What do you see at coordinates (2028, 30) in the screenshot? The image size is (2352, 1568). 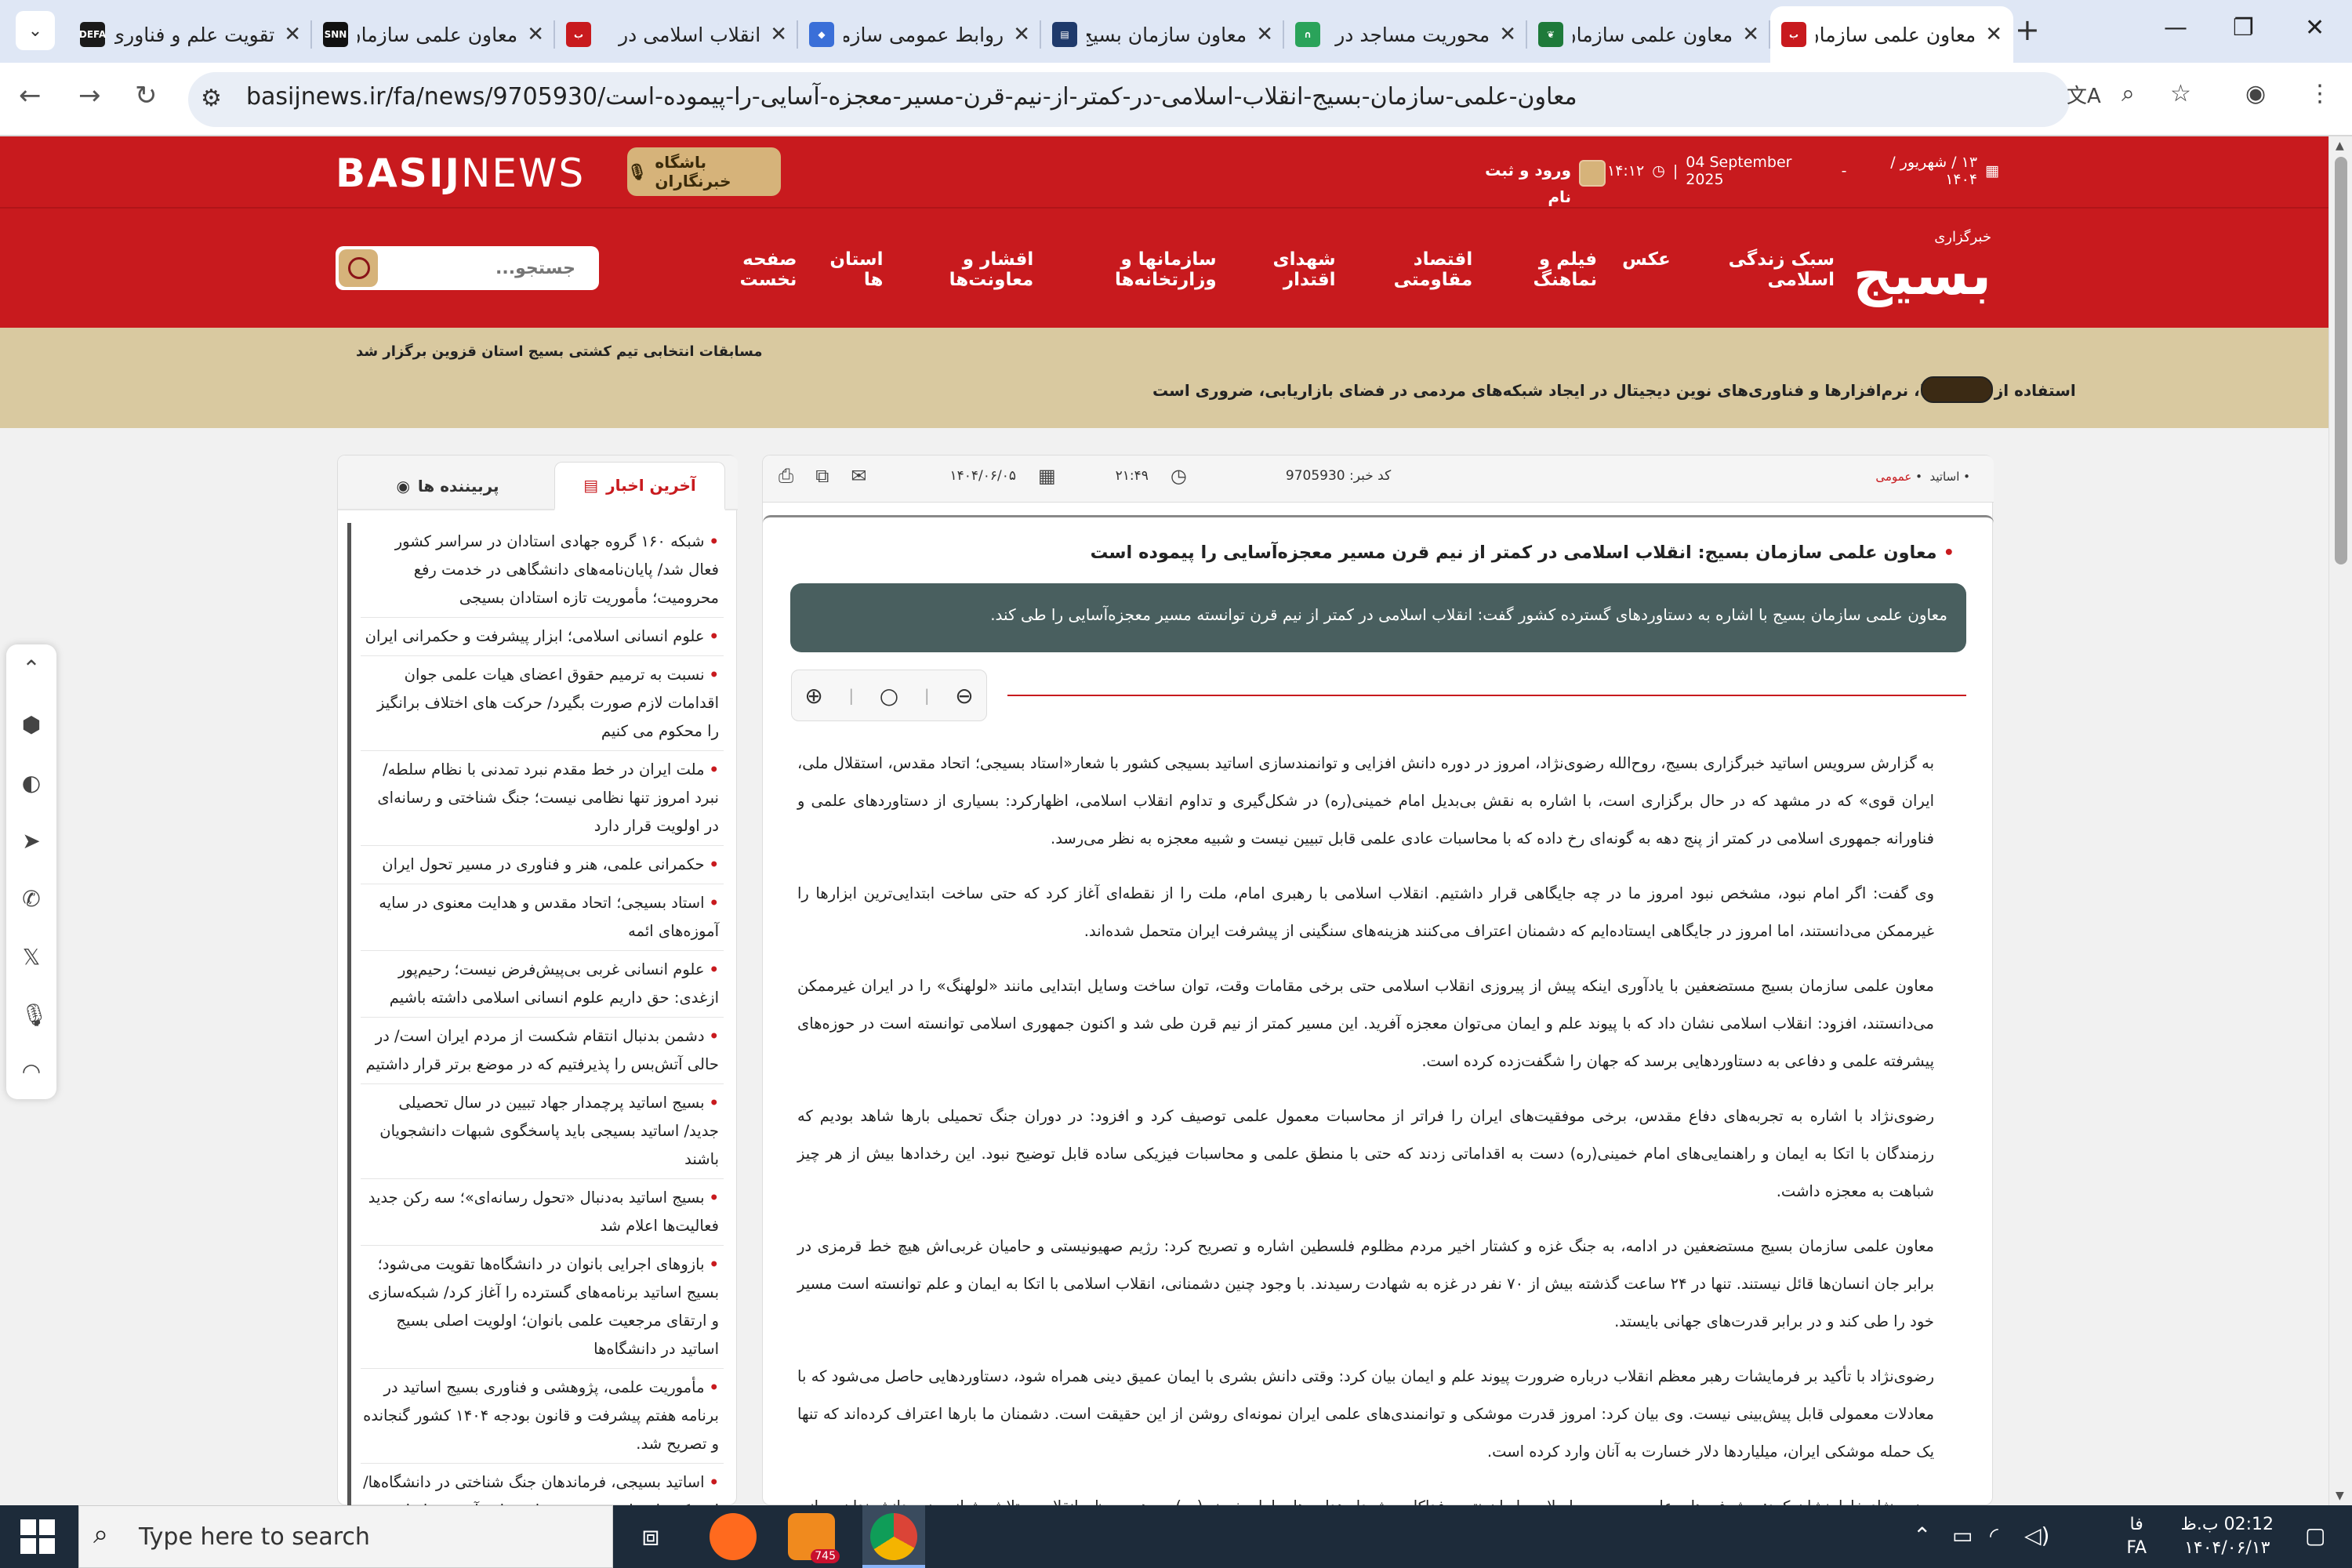 I see `new-tab-button: +` at bounding box center [2028, 30].